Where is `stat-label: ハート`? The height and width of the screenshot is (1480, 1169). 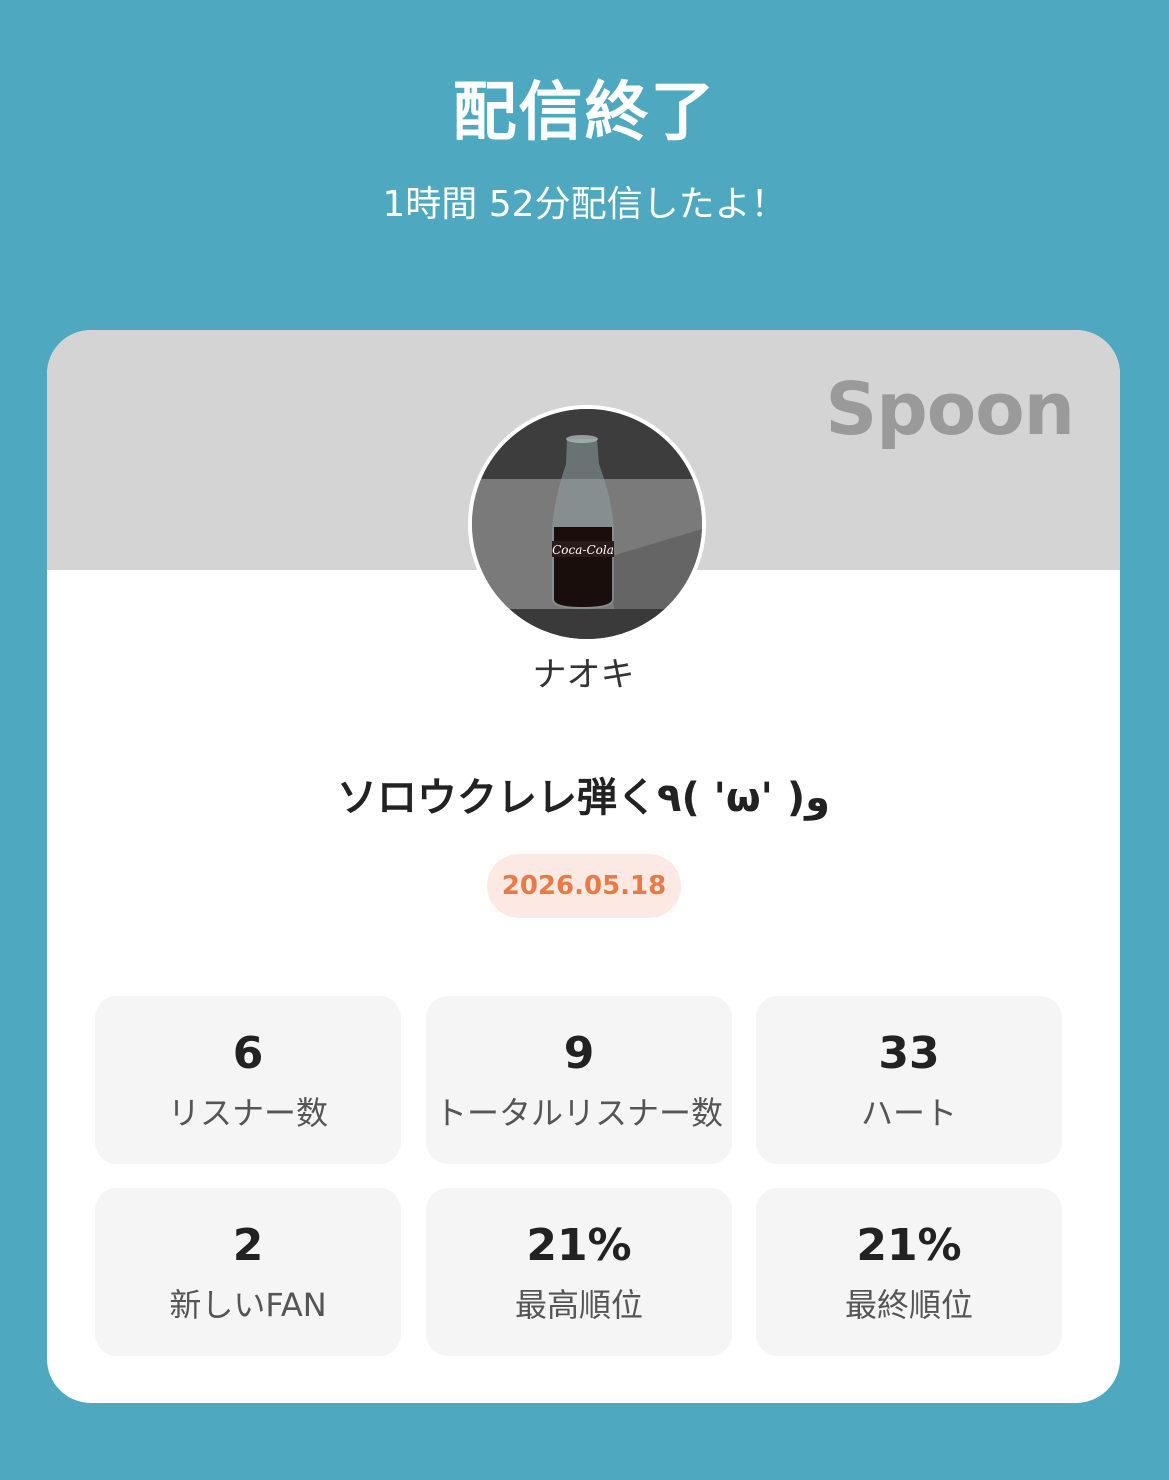
stat-label: ハート is located at coordinates (908, 1113).